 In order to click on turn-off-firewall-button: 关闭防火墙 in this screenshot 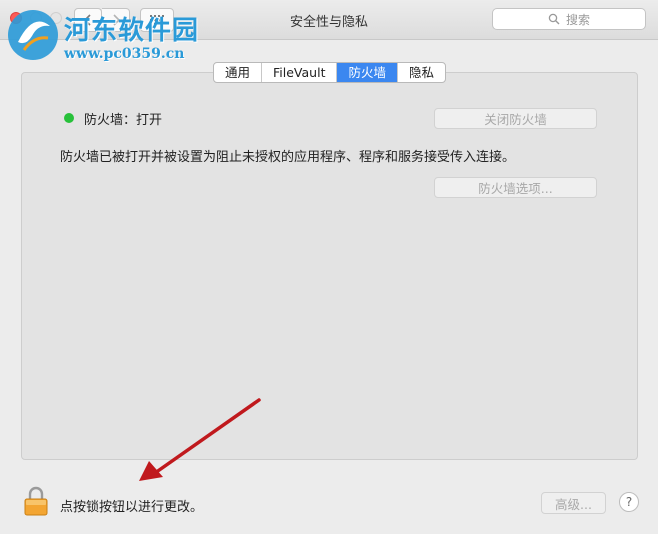, I will do `click(515, 118)`.